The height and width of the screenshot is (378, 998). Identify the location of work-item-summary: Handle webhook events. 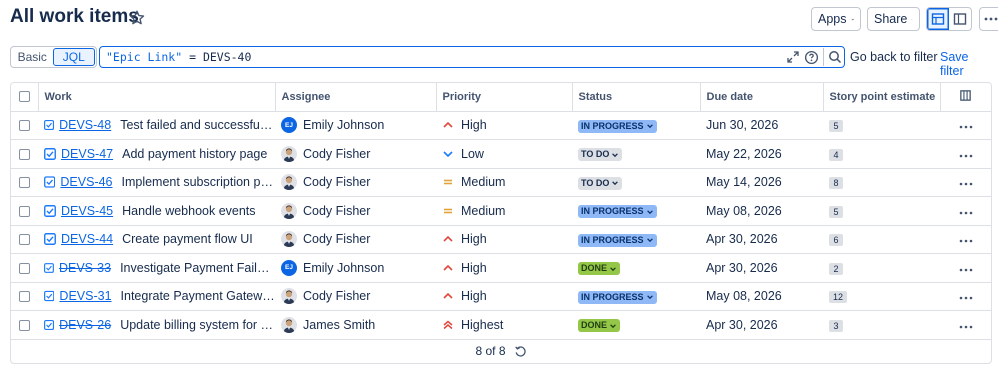
(188, 211).